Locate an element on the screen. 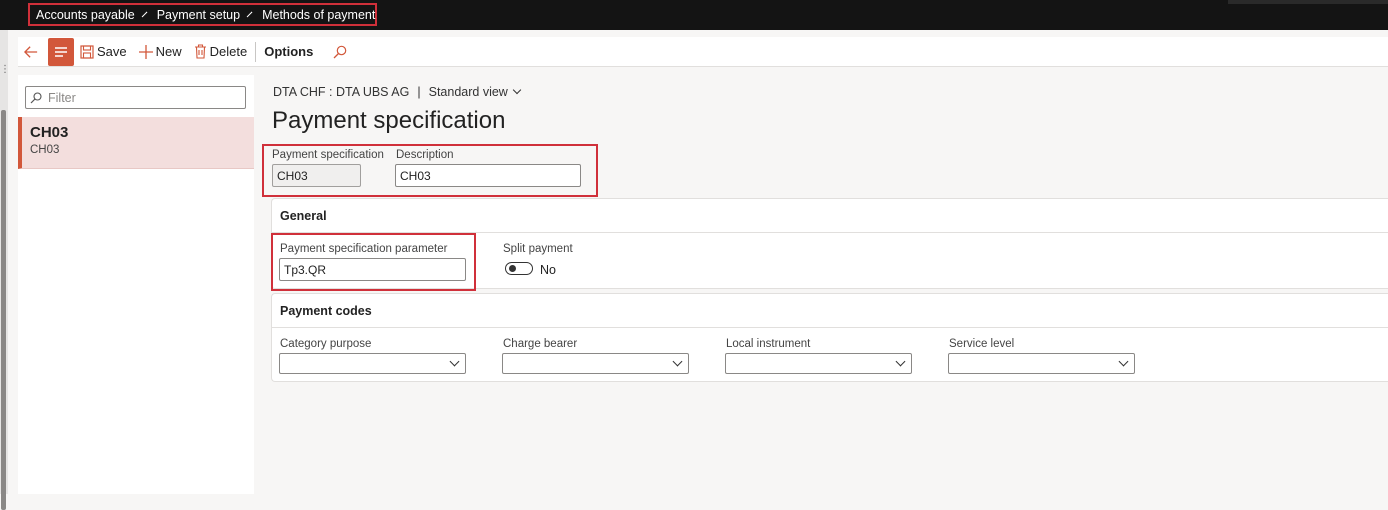 The height and width of the screenshot is (510, 1388). charge-bearer-select is located at coordinates (595, 363).